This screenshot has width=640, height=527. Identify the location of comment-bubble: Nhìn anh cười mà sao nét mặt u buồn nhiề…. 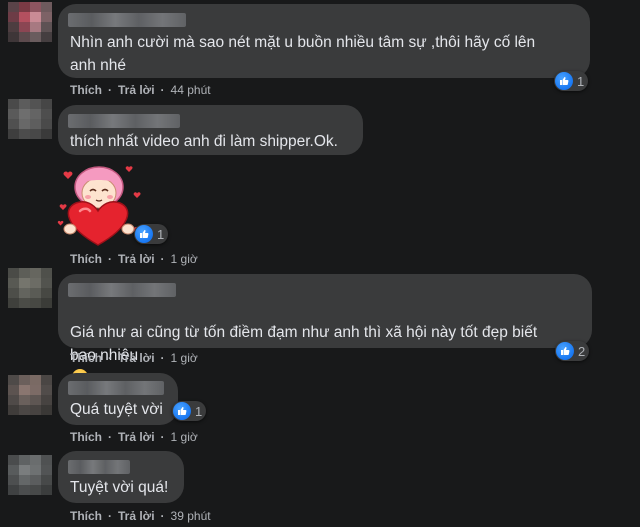
(324, 41).